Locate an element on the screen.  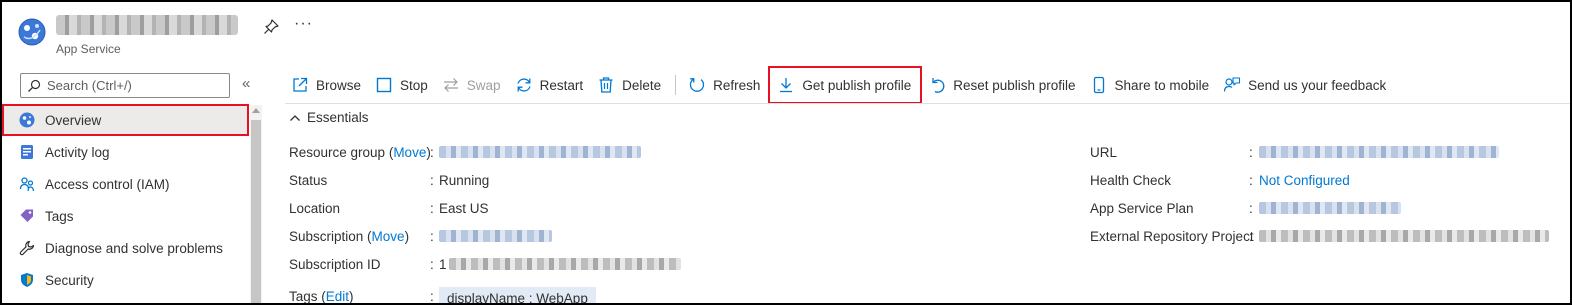
pin-icon is located at coordinates (271, 27).